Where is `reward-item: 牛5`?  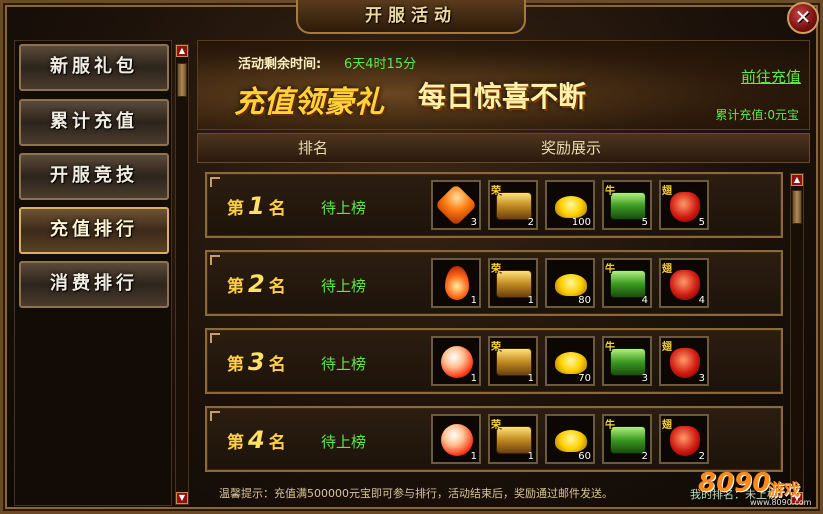
reward-item: 牛5 is located at coordinates (627, 205).